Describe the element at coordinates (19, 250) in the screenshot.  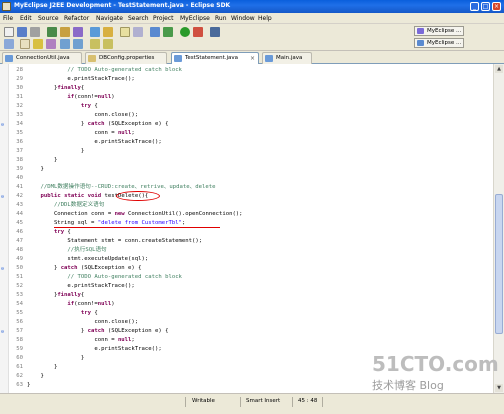
I see `line-number: 48` at that location.